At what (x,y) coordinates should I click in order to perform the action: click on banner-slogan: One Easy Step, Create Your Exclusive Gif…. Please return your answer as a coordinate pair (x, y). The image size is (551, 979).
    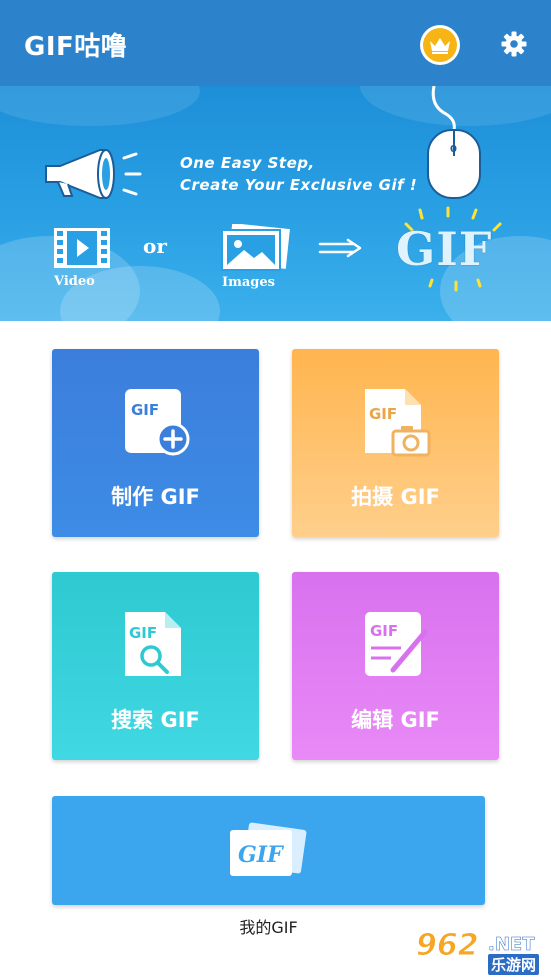
    Looking at the image, I should click on (298, 174).